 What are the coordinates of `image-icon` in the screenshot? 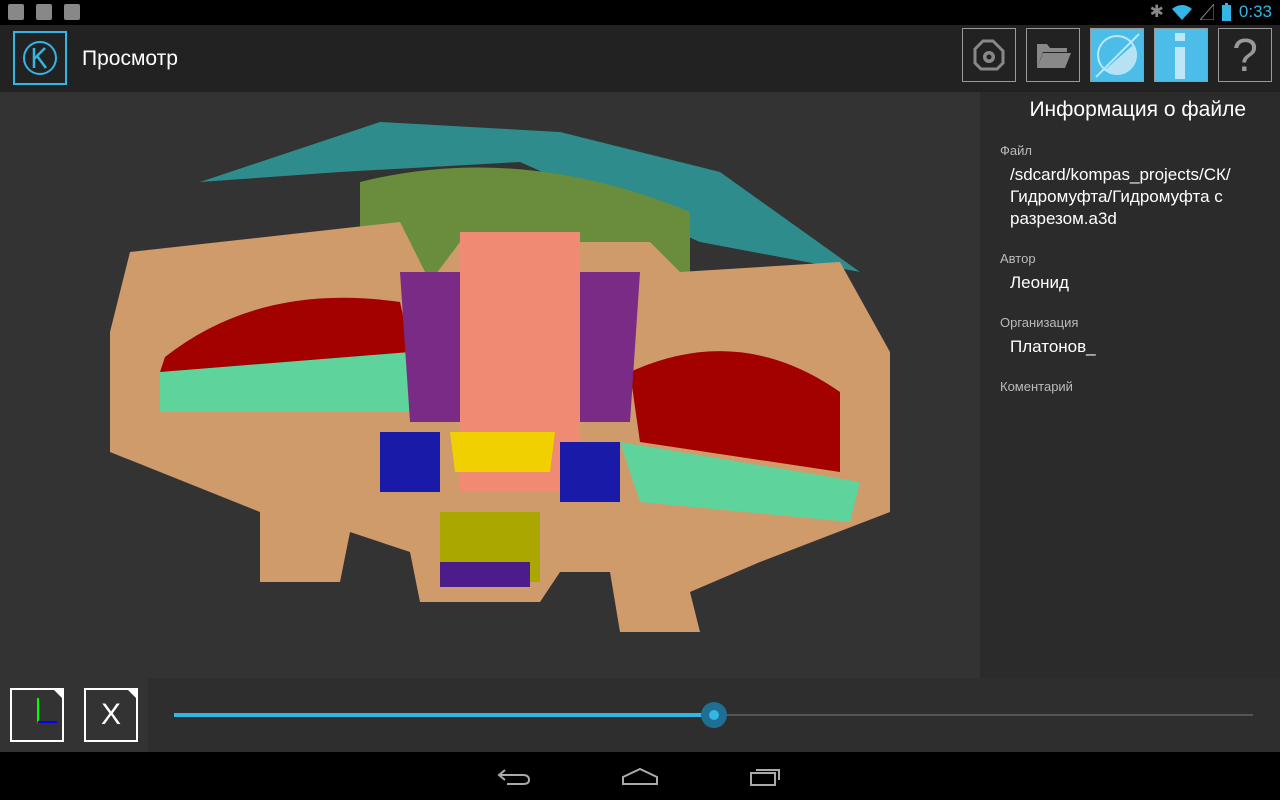 It's located at (72, 12).